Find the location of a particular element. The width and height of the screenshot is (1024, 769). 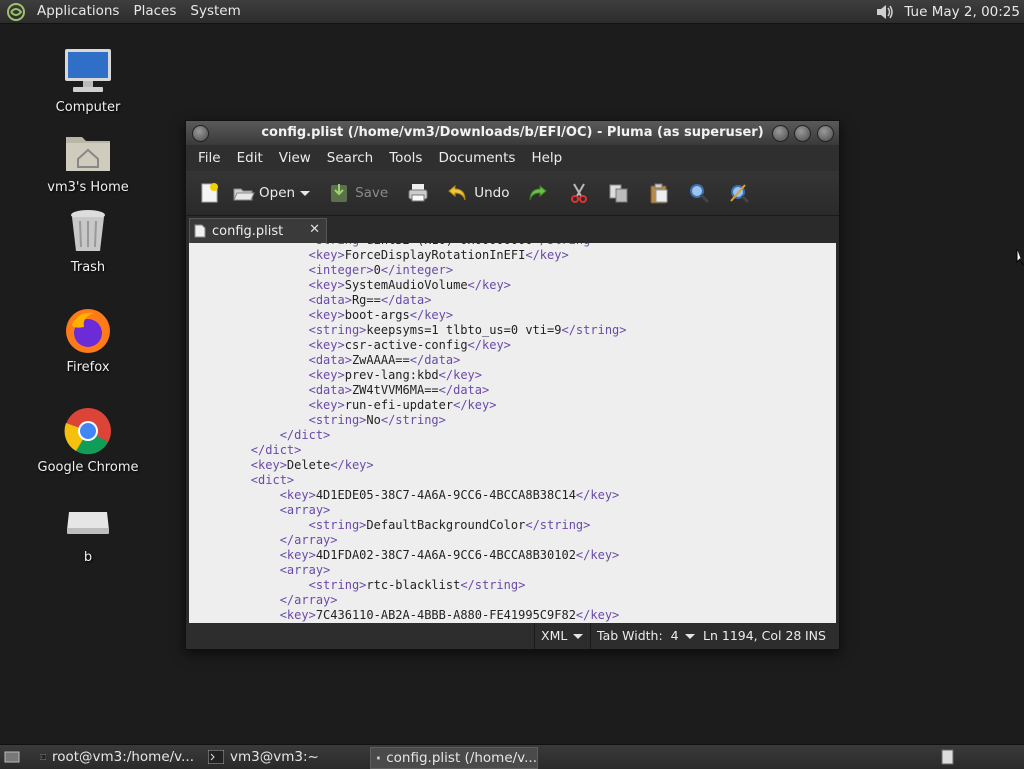

system-menu: System is located at coordinates (215, 11).